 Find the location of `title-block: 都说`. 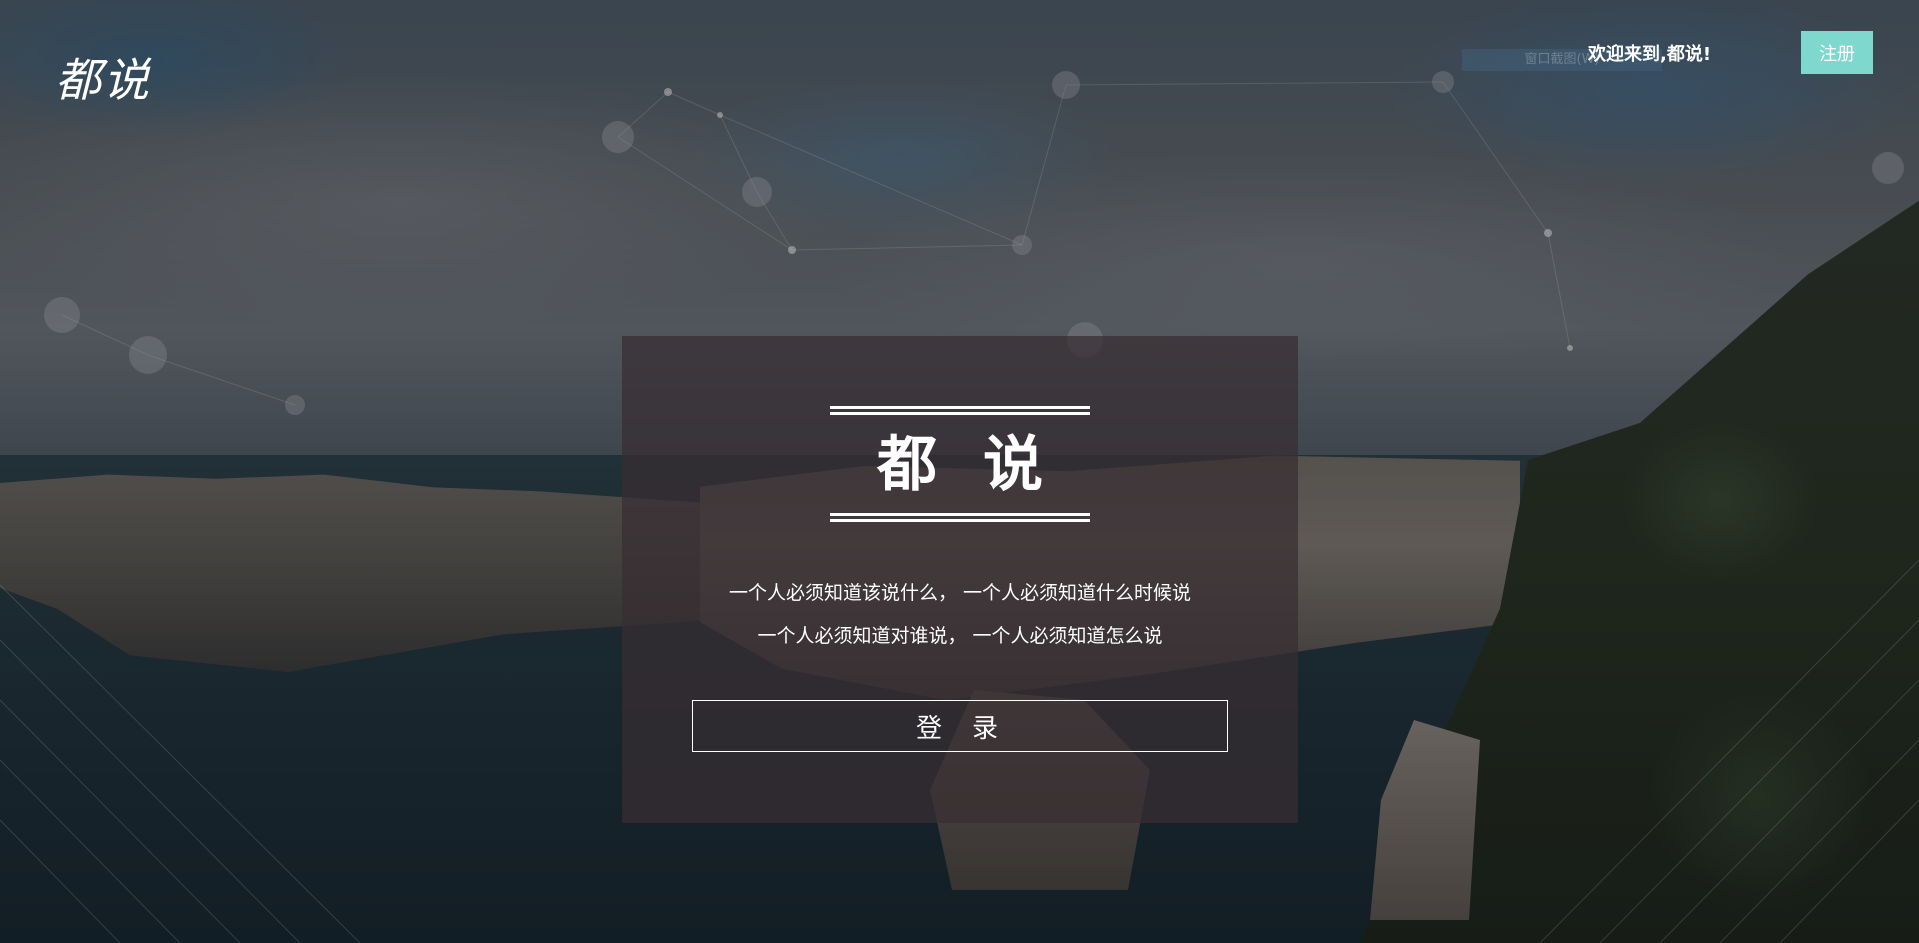

title-block: 都说 is located at coordinates (960, 464).